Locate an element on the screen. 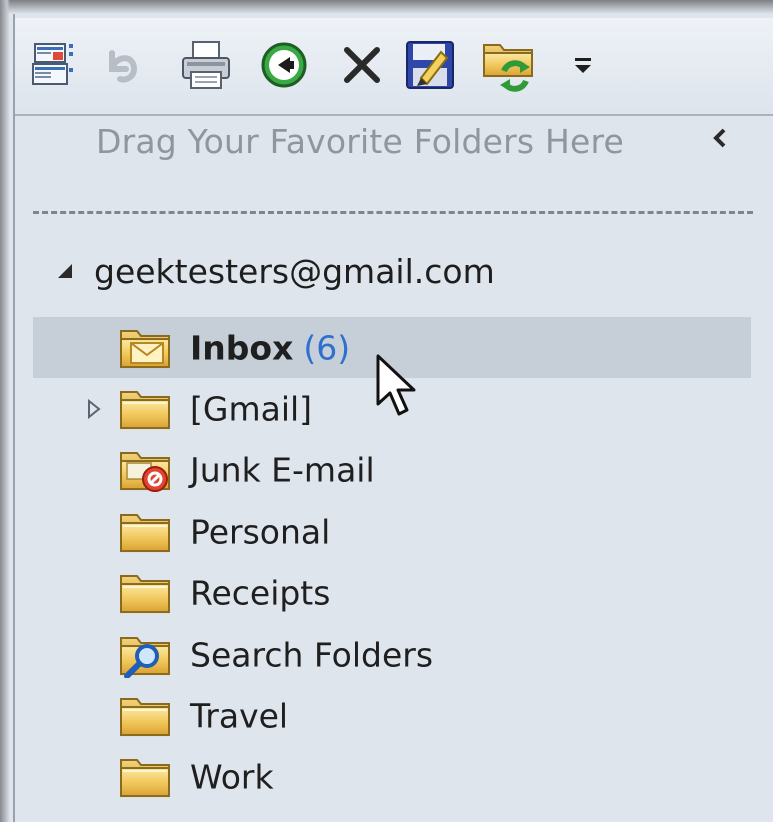 Image resolution: width=773 pixels, height=822 pixels. back-arrow-icon is located at coordinates (284, 65).